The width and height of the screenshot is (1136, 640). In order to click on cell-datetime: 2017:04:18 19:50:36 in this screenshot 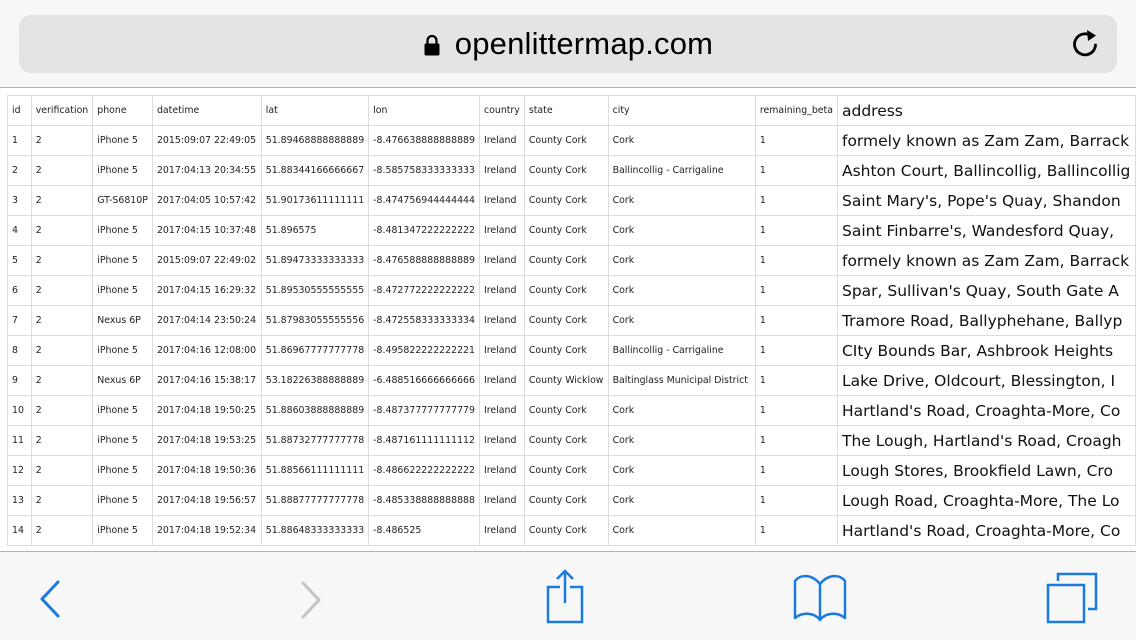, I will do `click(206, 470)`.